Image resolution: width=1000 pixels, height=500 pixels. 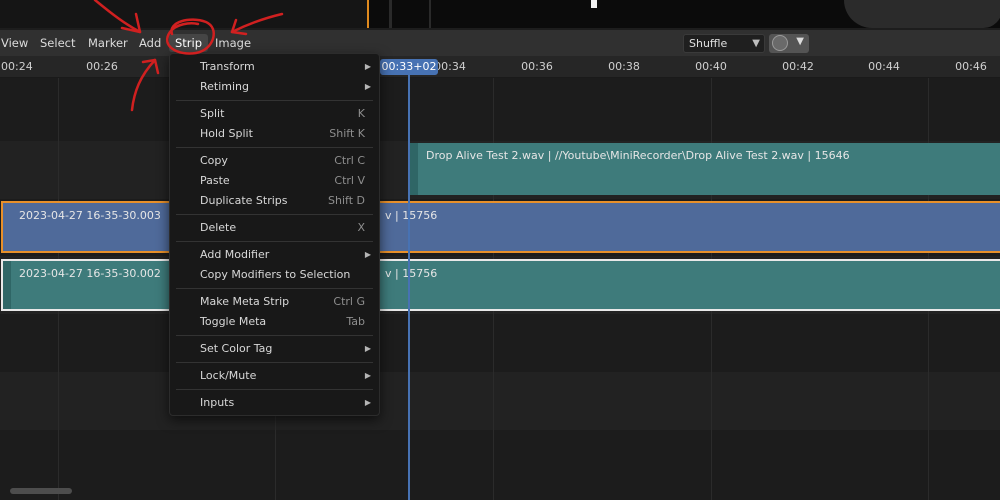 What do you see at coordinates (17, 43) in the screenshot?
I see `menu-view: View` at bounding box center [17, 43].